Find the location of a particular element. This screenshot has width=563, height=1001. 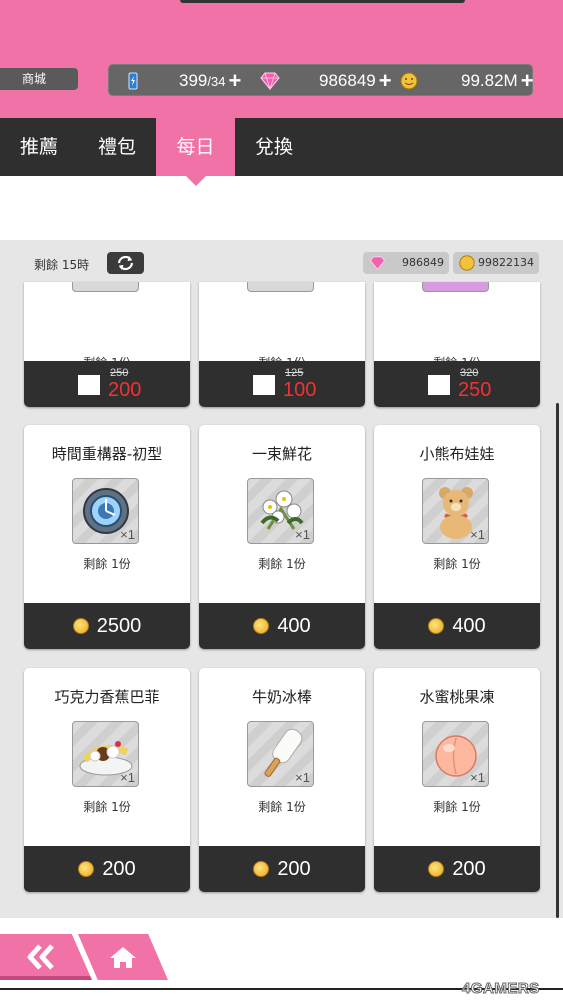

tab-exchange: 兌換 is located at coordinates (274, 147).